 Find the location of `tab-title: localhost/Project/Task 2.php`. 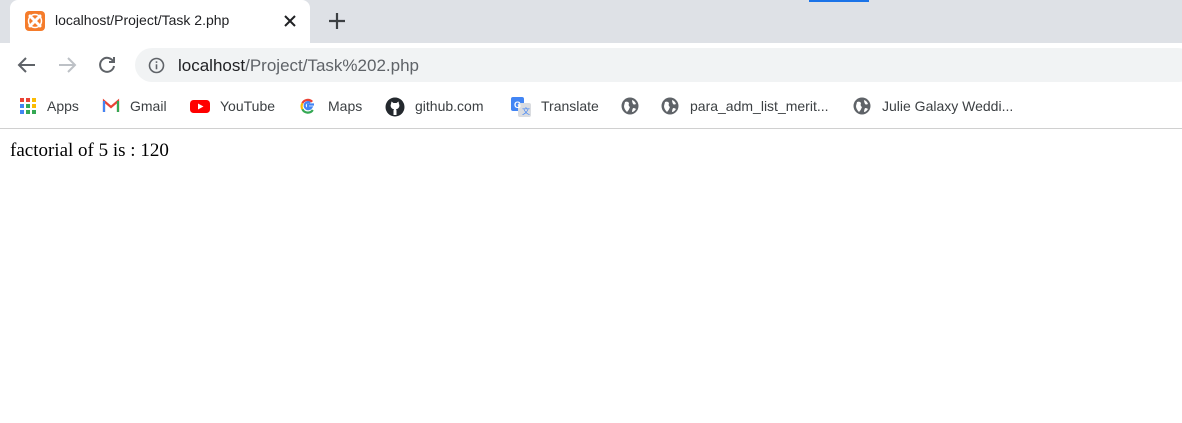

tab-title: localhost/Project/Task 2.php is located at coordinates (142, 20).